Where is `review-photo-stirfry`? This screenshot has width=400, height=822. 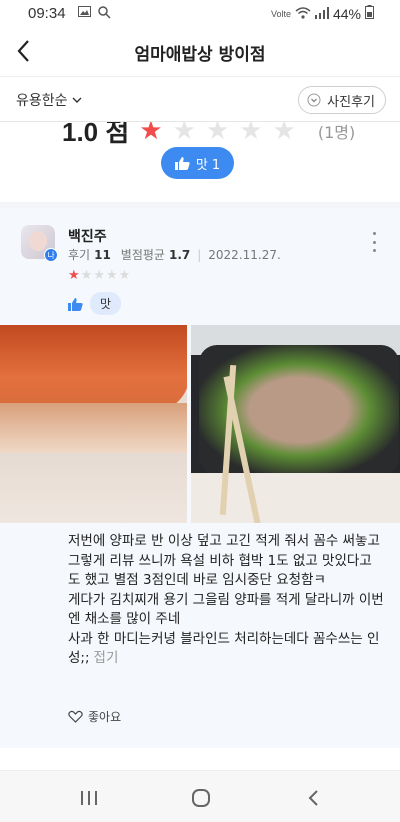
review-photo-stirfry is located at coordinates (295, 424).